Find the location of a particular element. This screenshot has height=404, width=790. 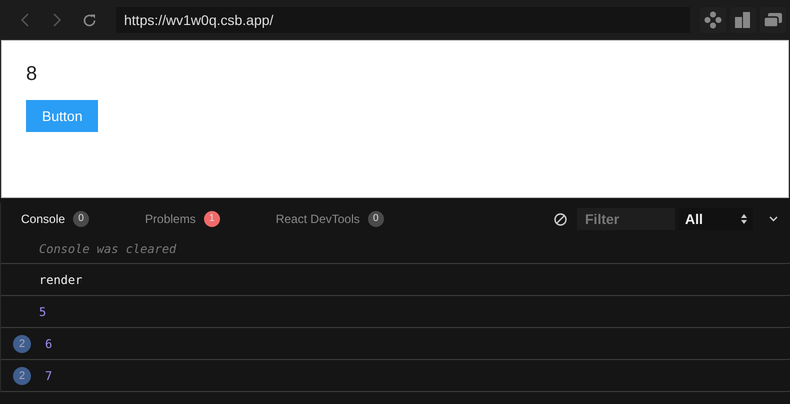

devtools-tab: Console is located at coordinates (43, 219).